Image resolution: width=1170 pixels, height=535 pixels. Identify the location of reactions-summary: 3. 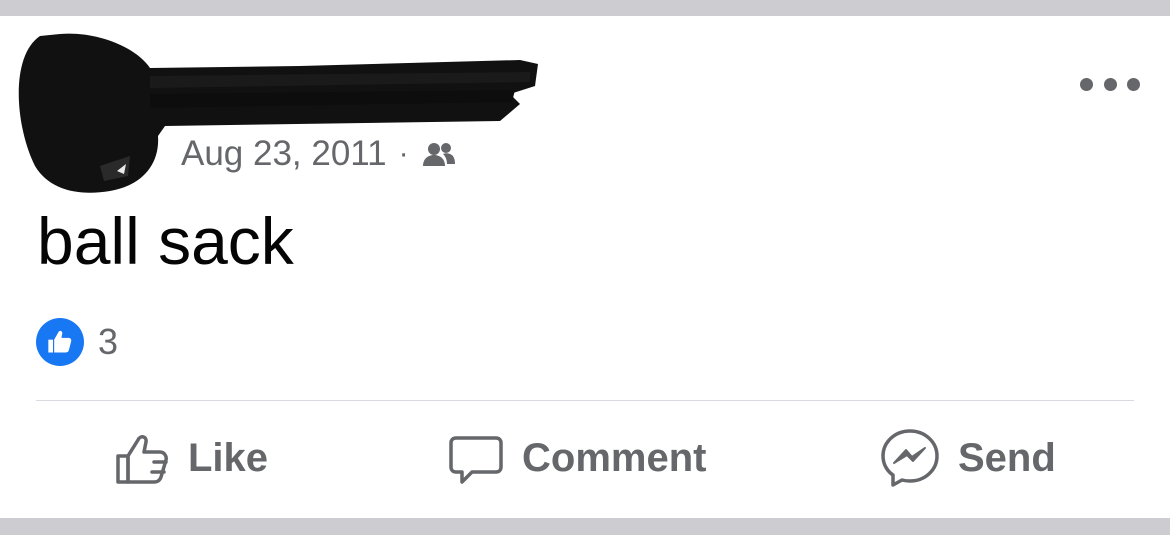
(77, 342).